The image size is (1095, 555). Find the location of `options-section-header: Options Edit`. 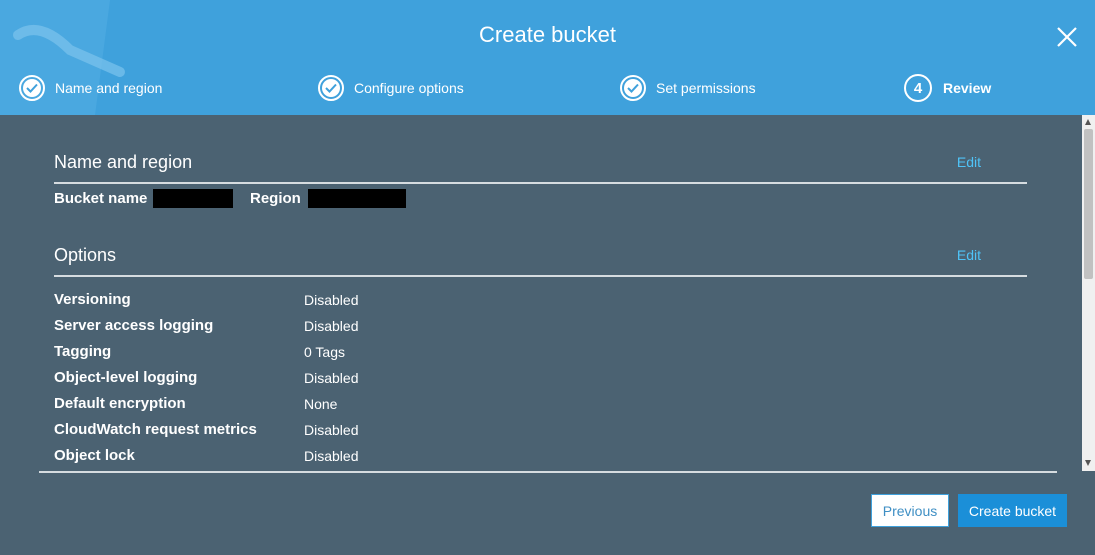

options-section-header: Options Edit is located at coordinates (540, 261).